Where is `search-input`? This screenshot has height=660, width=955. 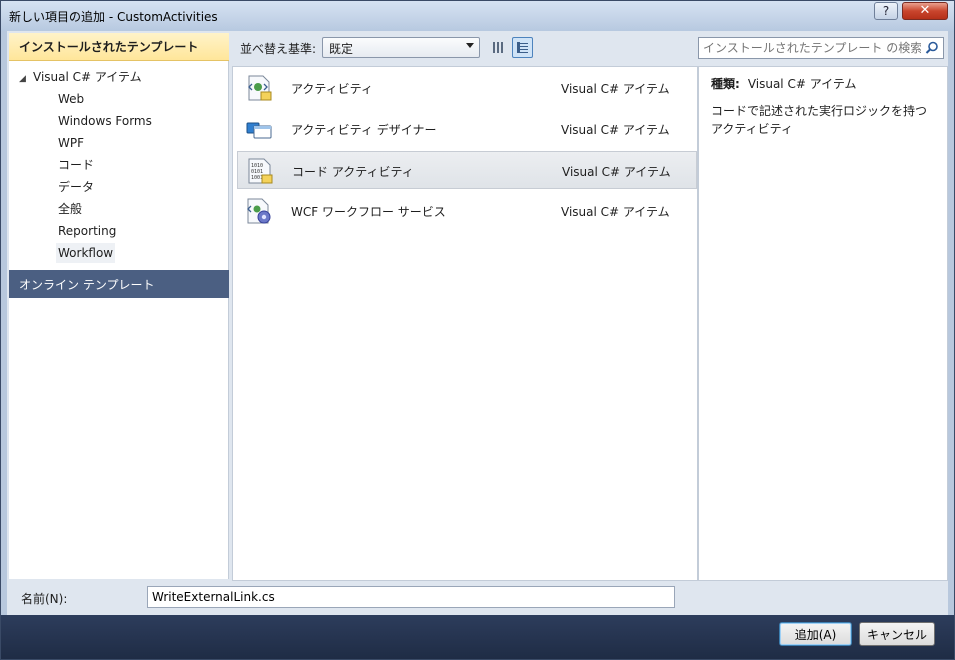
search-input is located at coordinates (812, 48).